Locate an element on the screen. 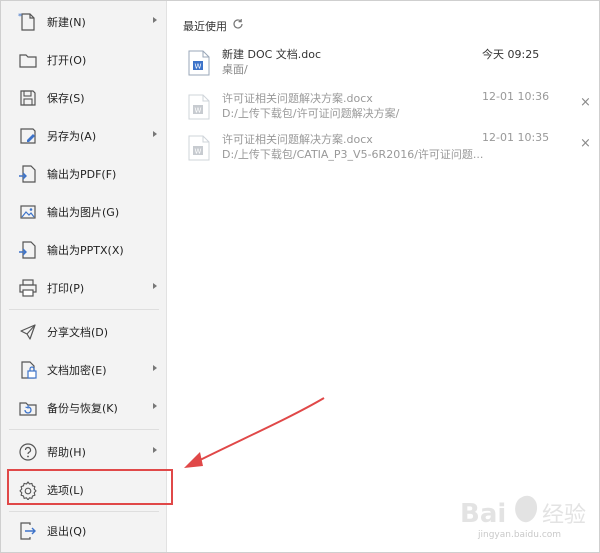 This screenshot has width=600, height=553. options-highlight-box is located at coordinates (90, 487).